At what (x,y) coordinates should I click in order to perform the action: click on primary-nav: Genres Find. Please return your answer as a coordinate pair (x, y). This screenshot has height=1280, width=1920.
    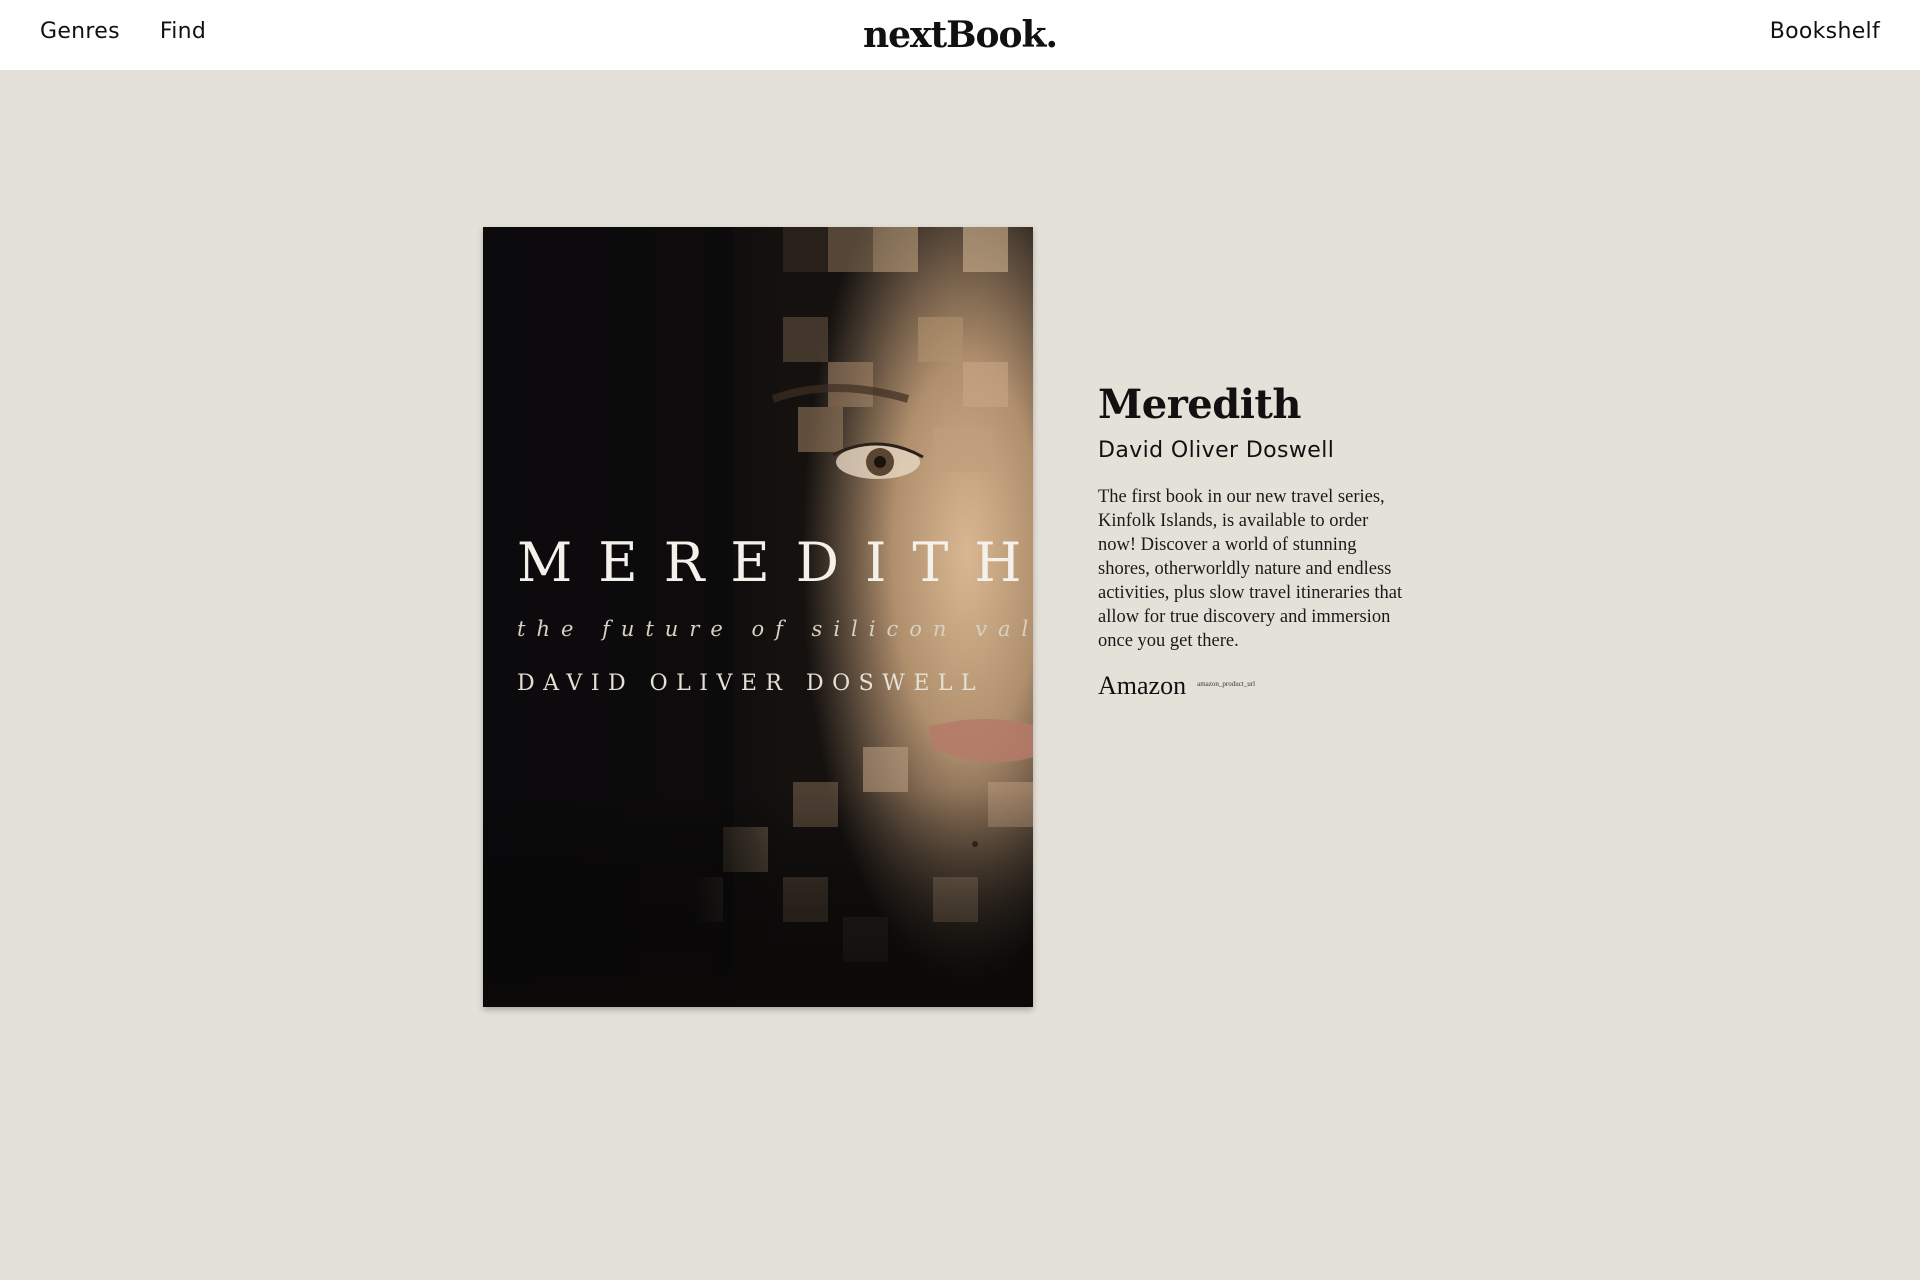
    Looking at the image, I should click on (123, 31).